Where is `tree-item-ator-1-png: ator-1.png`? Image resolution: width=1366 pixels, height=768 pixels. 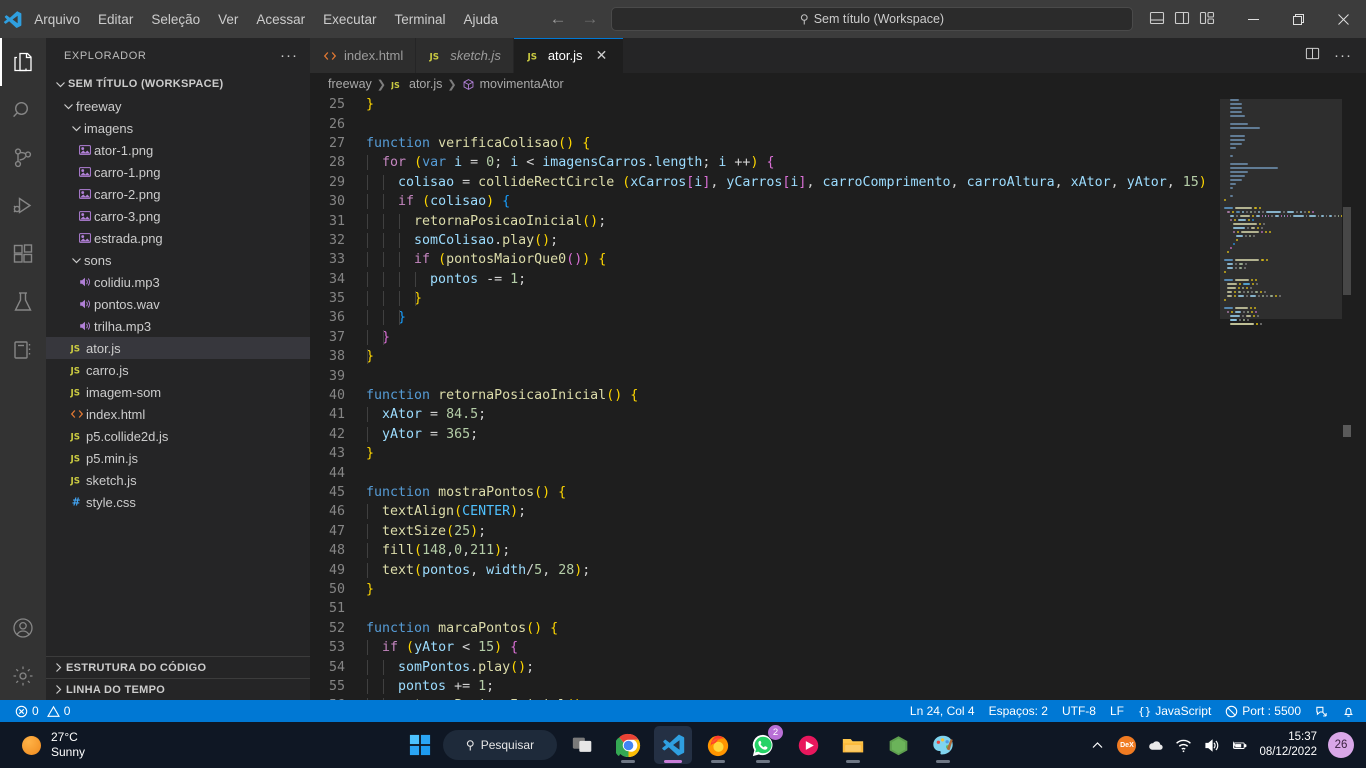
tree-item-ator-1-png: ator-1.png is located at coordinates (178, 150).